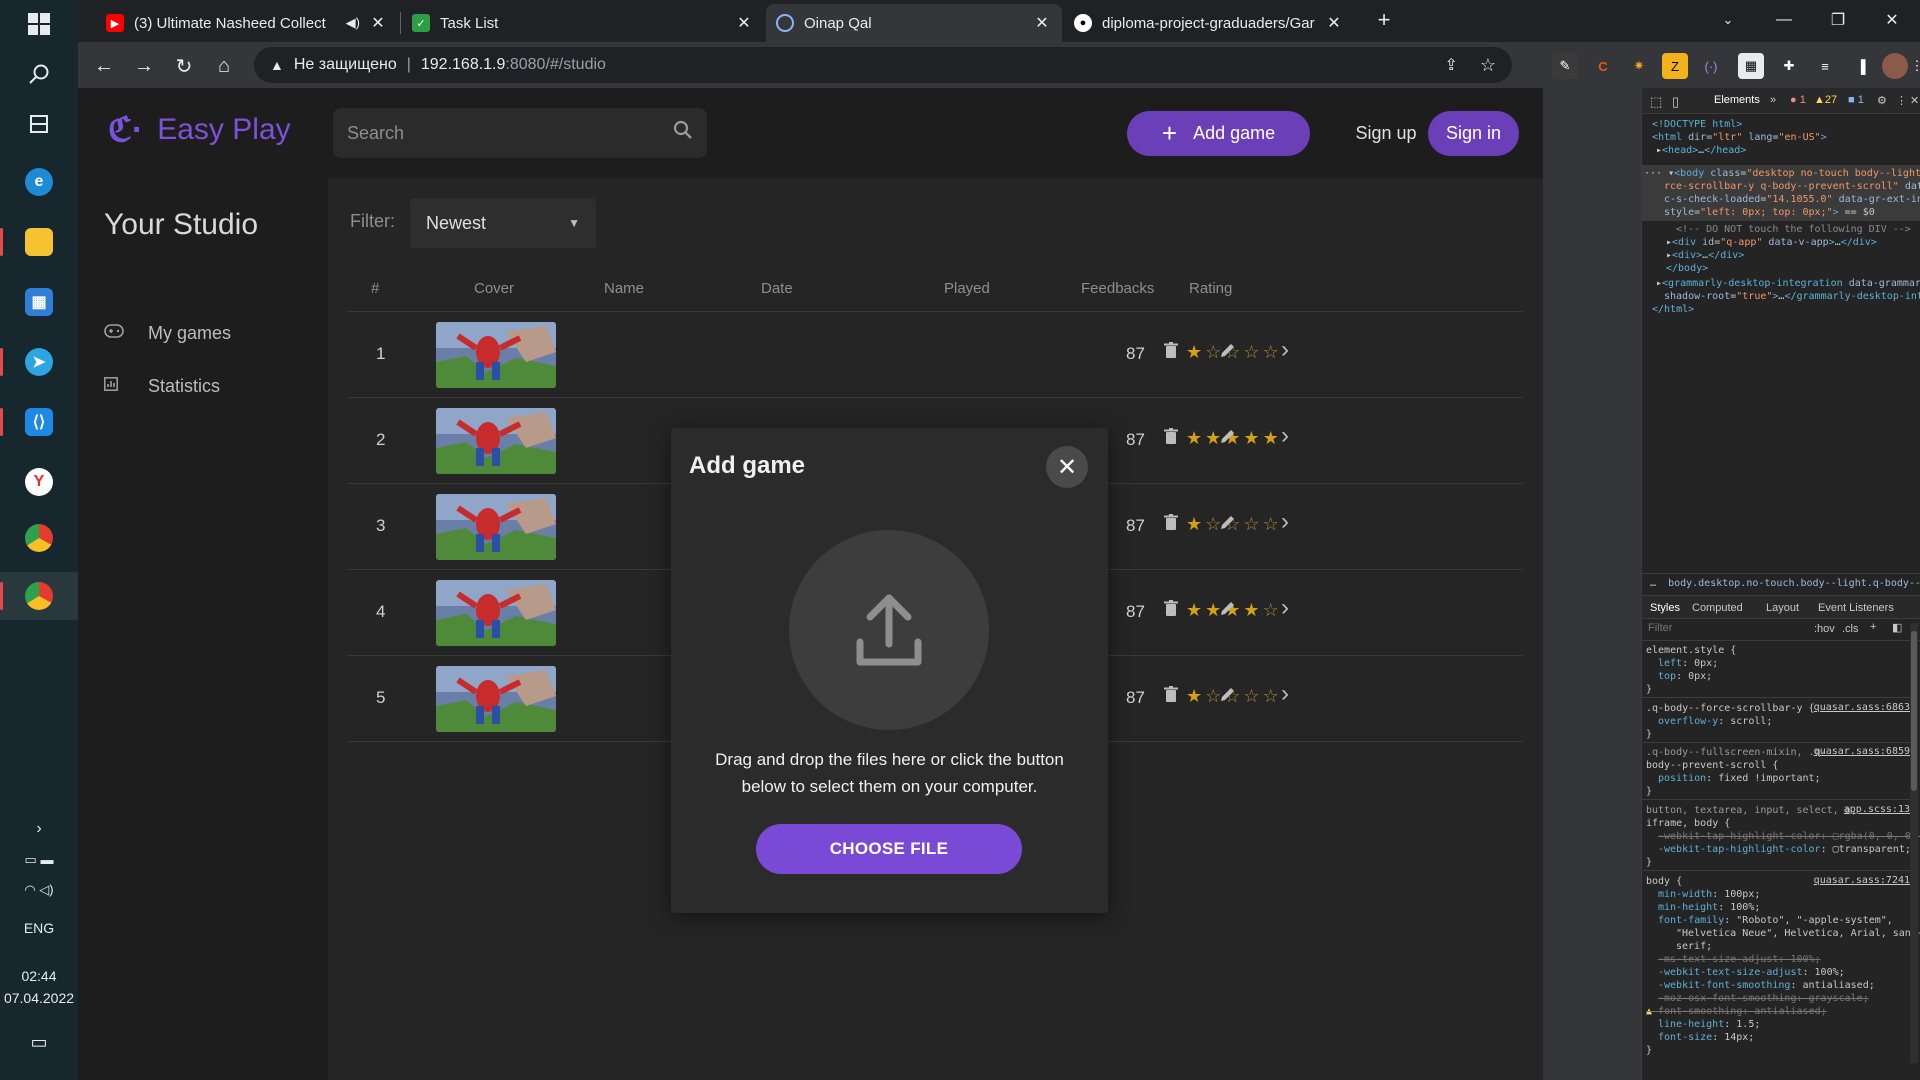  What do you see at coordinates (39, 24) in the screenshot?
I see `windows-start-icon` at bounding box center [39, 24].